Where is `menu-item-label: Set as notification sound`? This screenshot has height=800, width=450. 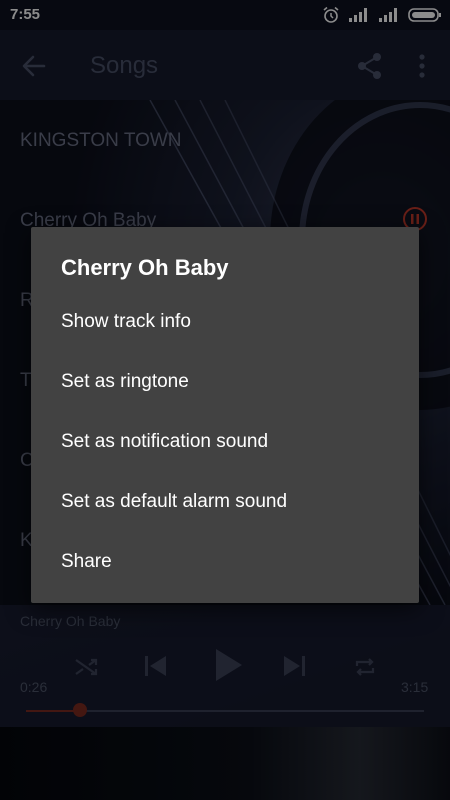
menu-item-label: Set as notification sound is located at coordinates (165, 441).